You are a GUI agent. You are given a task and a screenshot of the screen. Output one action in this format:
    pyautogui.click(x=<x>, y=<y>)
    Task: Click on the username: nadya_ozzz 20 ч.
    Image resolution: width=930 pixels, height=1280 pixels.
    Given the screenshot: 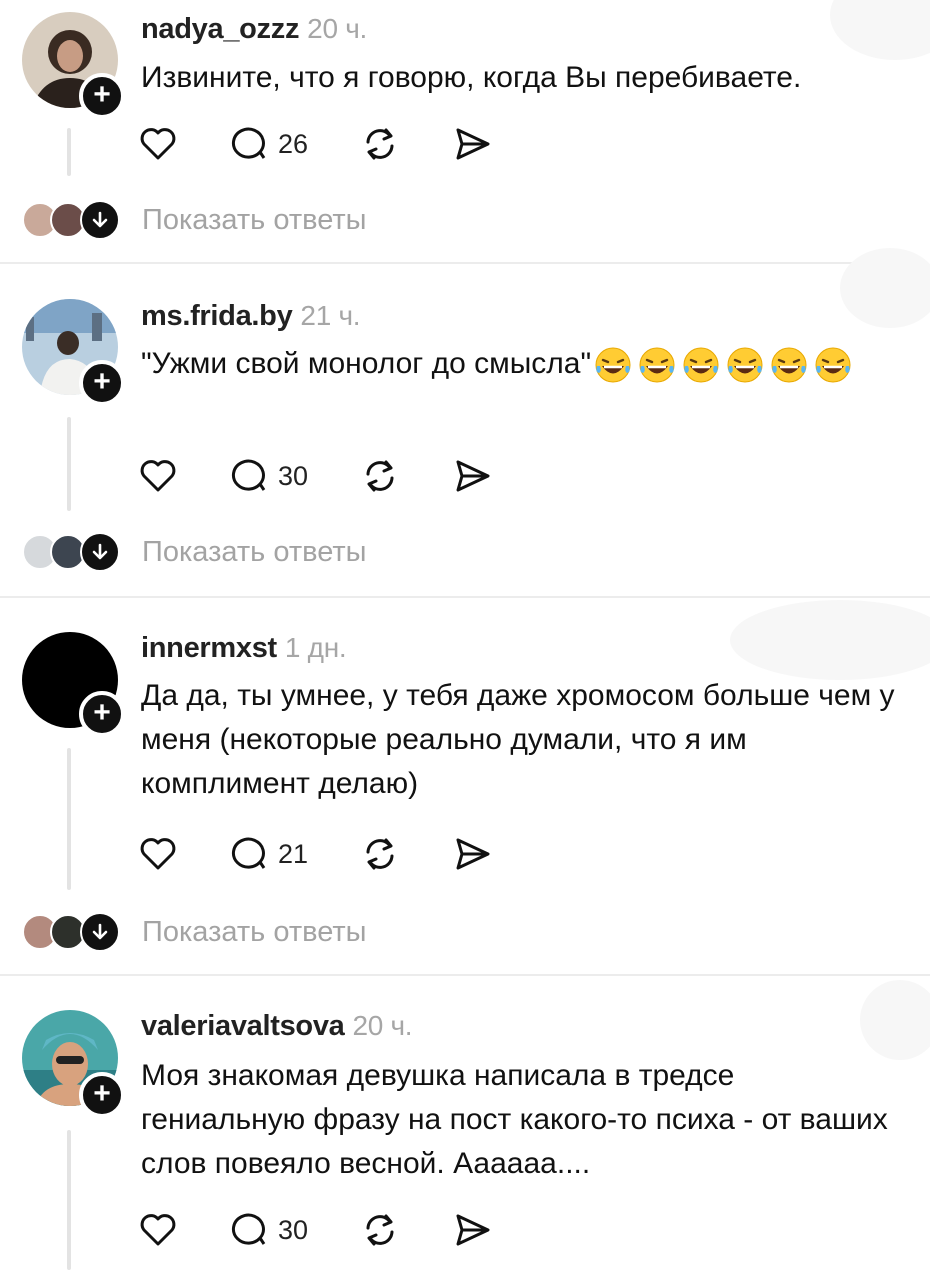 What is the action you would take?
    pyautogui.click(x=254, y=29)
    